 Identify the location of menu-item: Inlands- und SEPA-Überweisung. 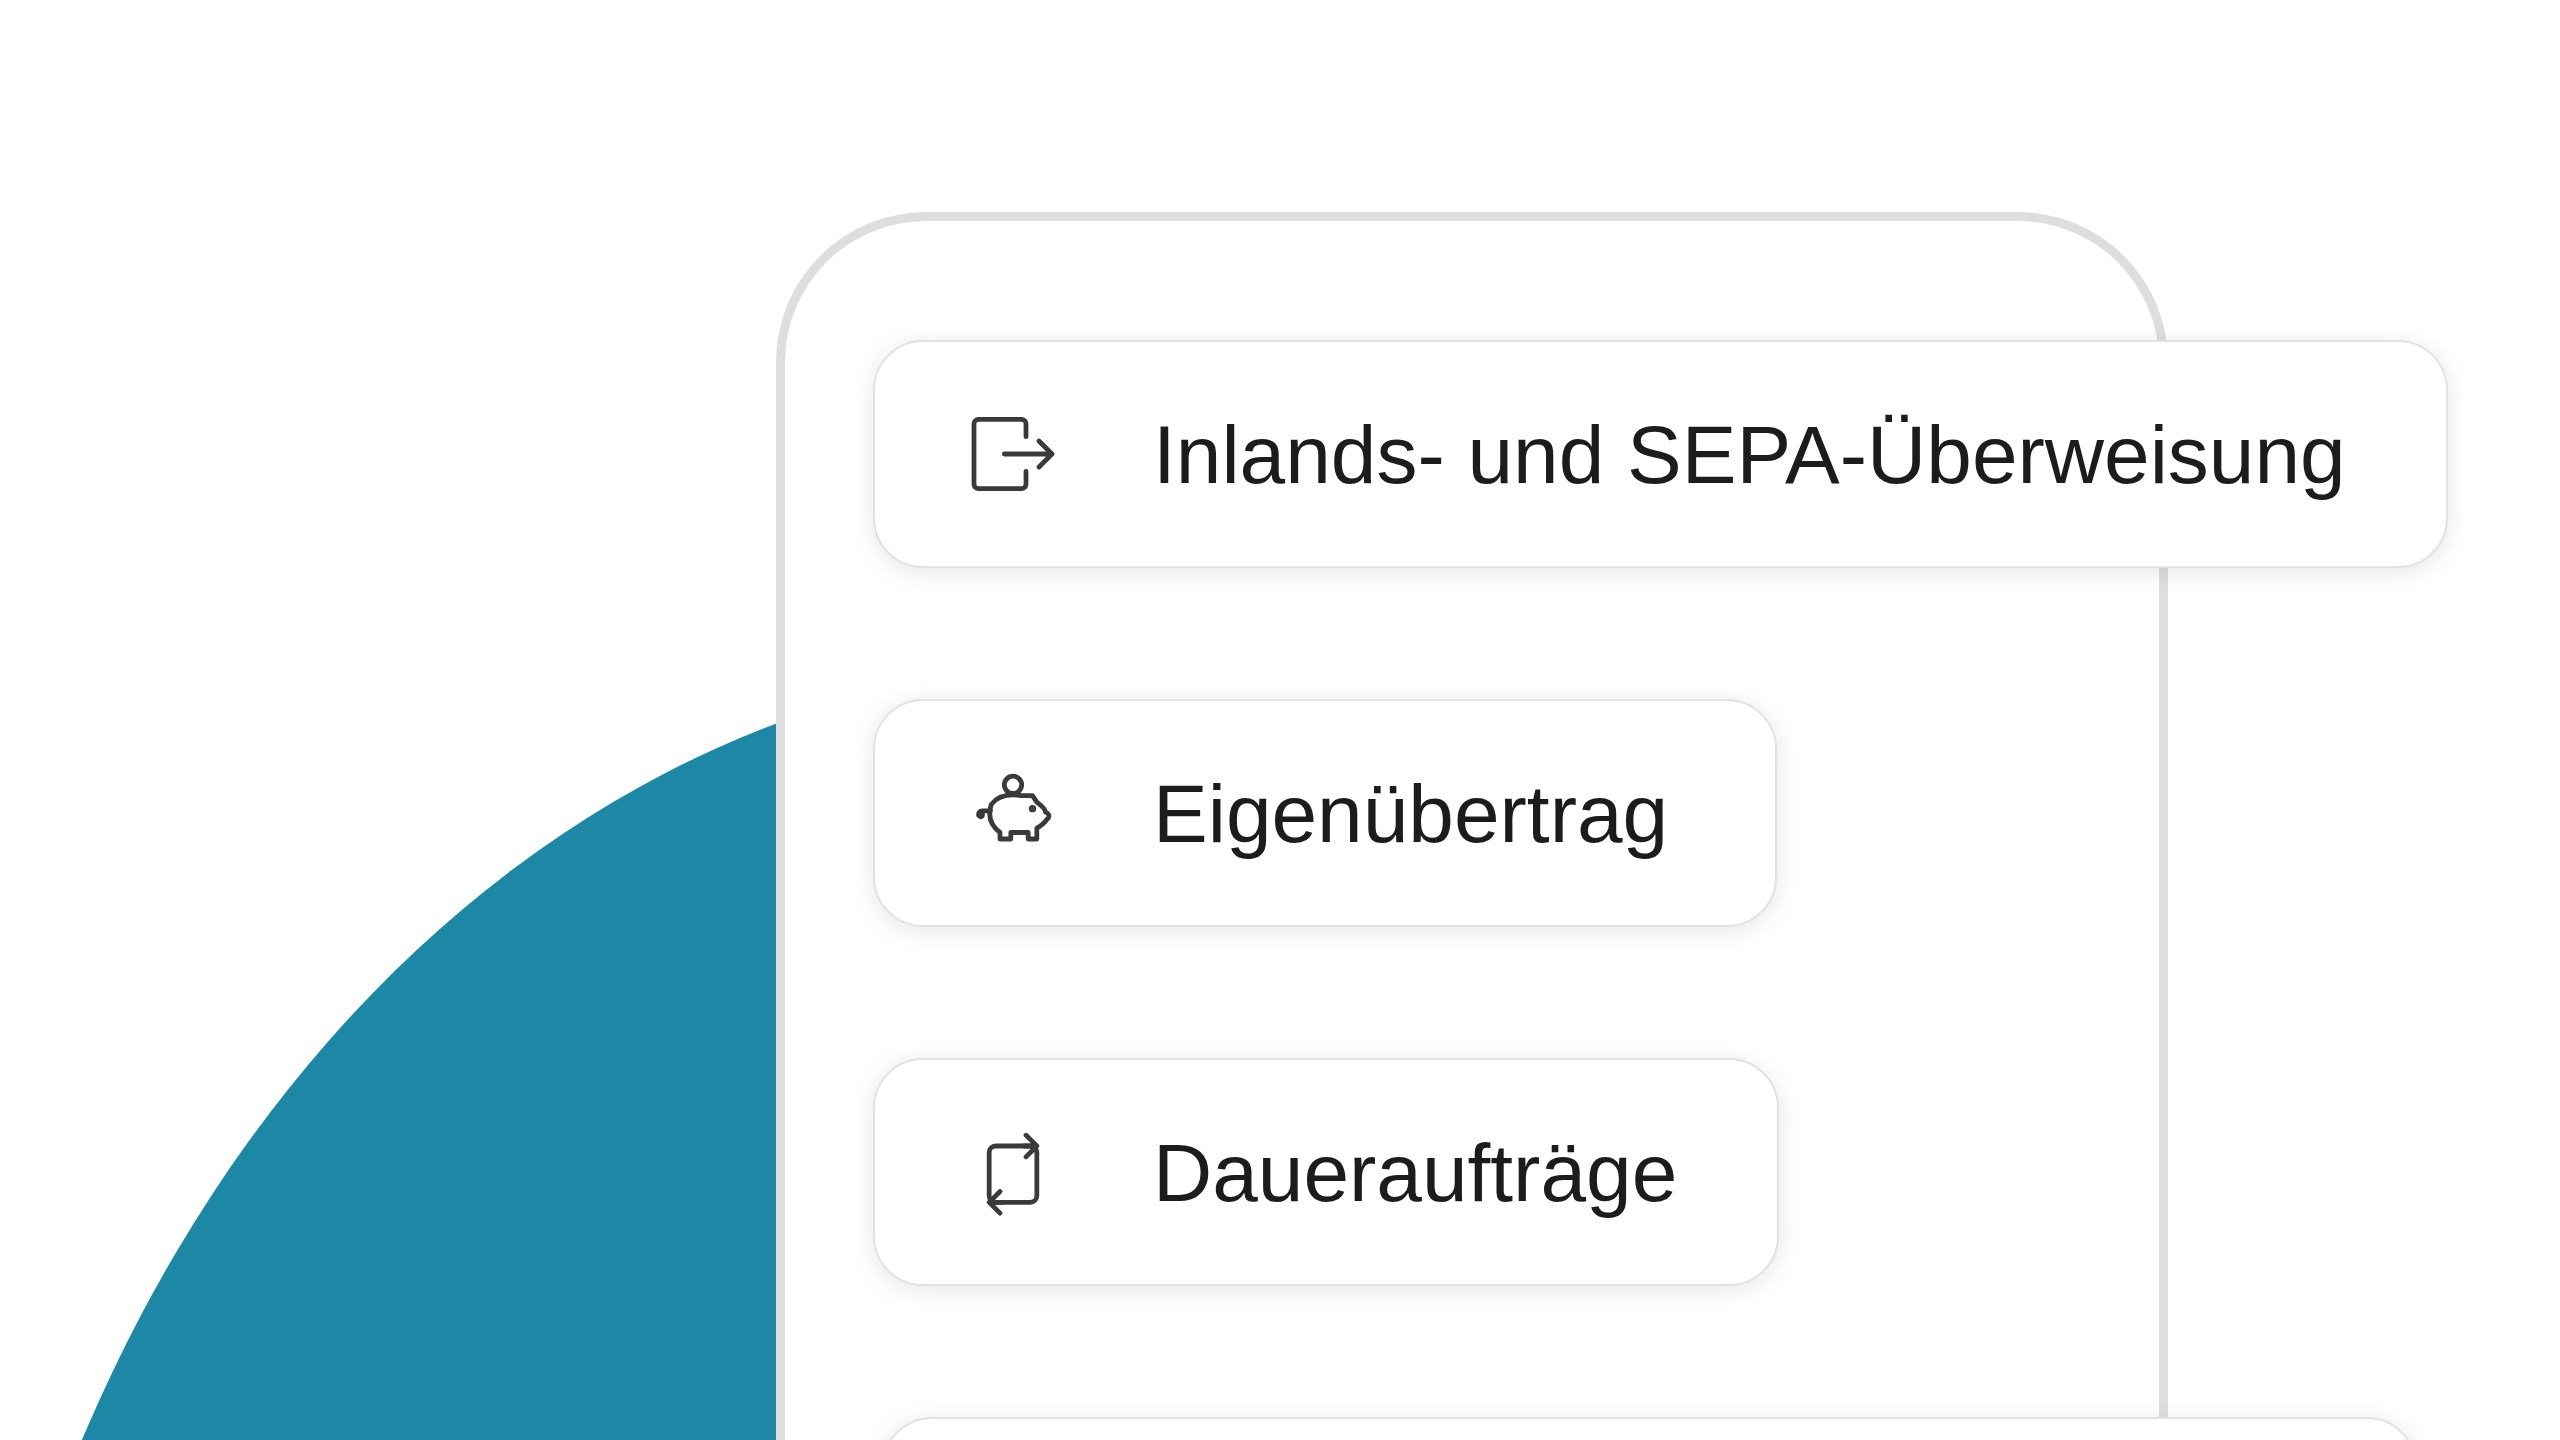
(1660, 454).